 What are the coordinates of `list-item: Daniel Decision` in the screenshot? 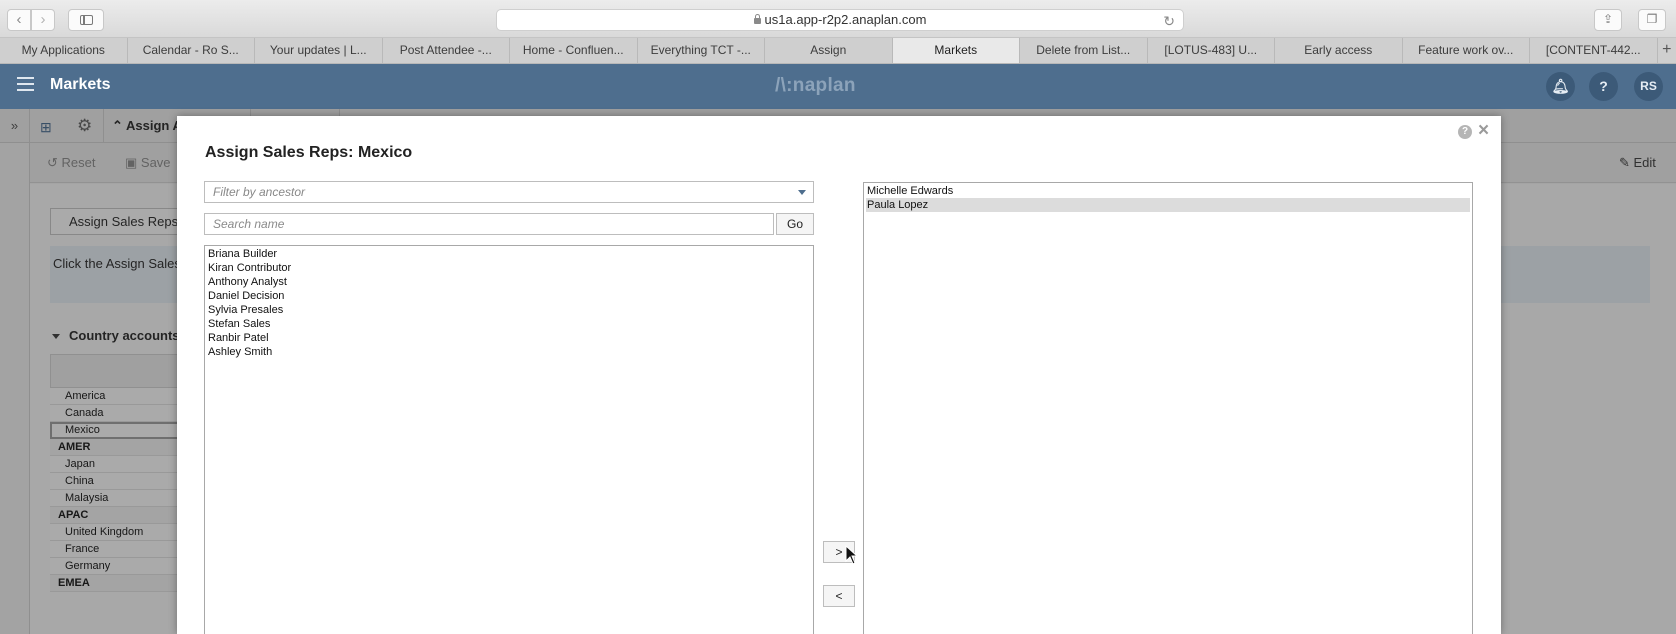 It's located at (509, 296).